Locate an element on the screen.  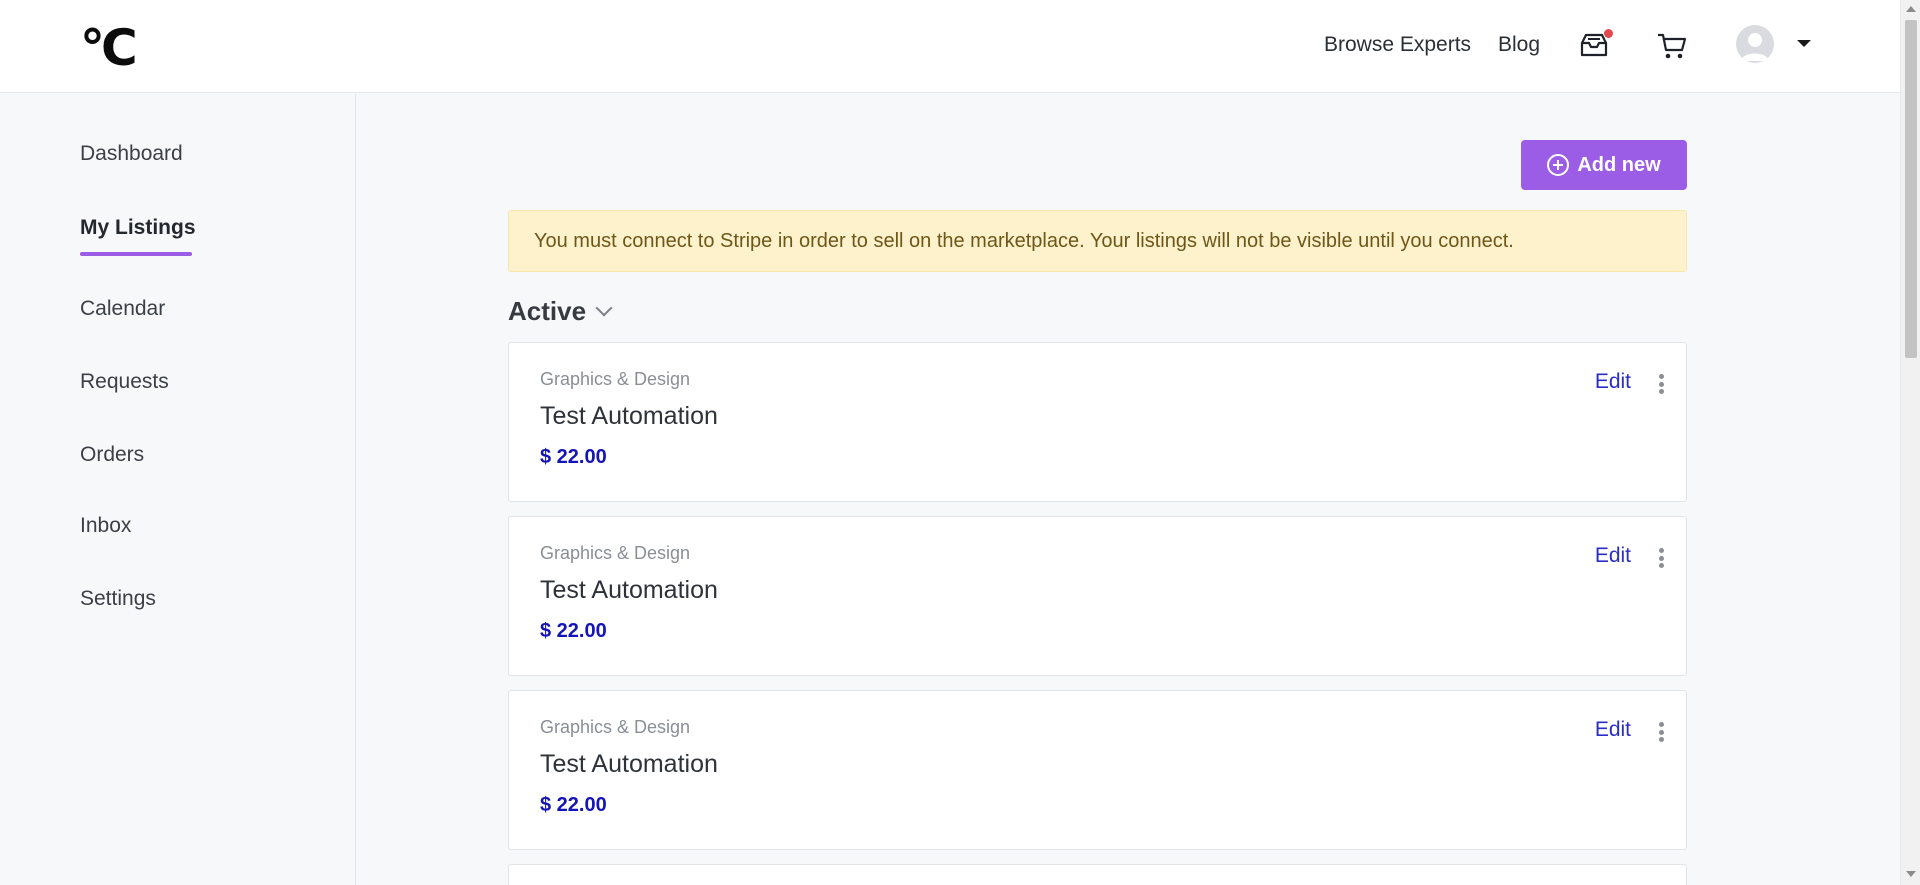
active-section-toggle: Active is located at coordinates (560, 311).